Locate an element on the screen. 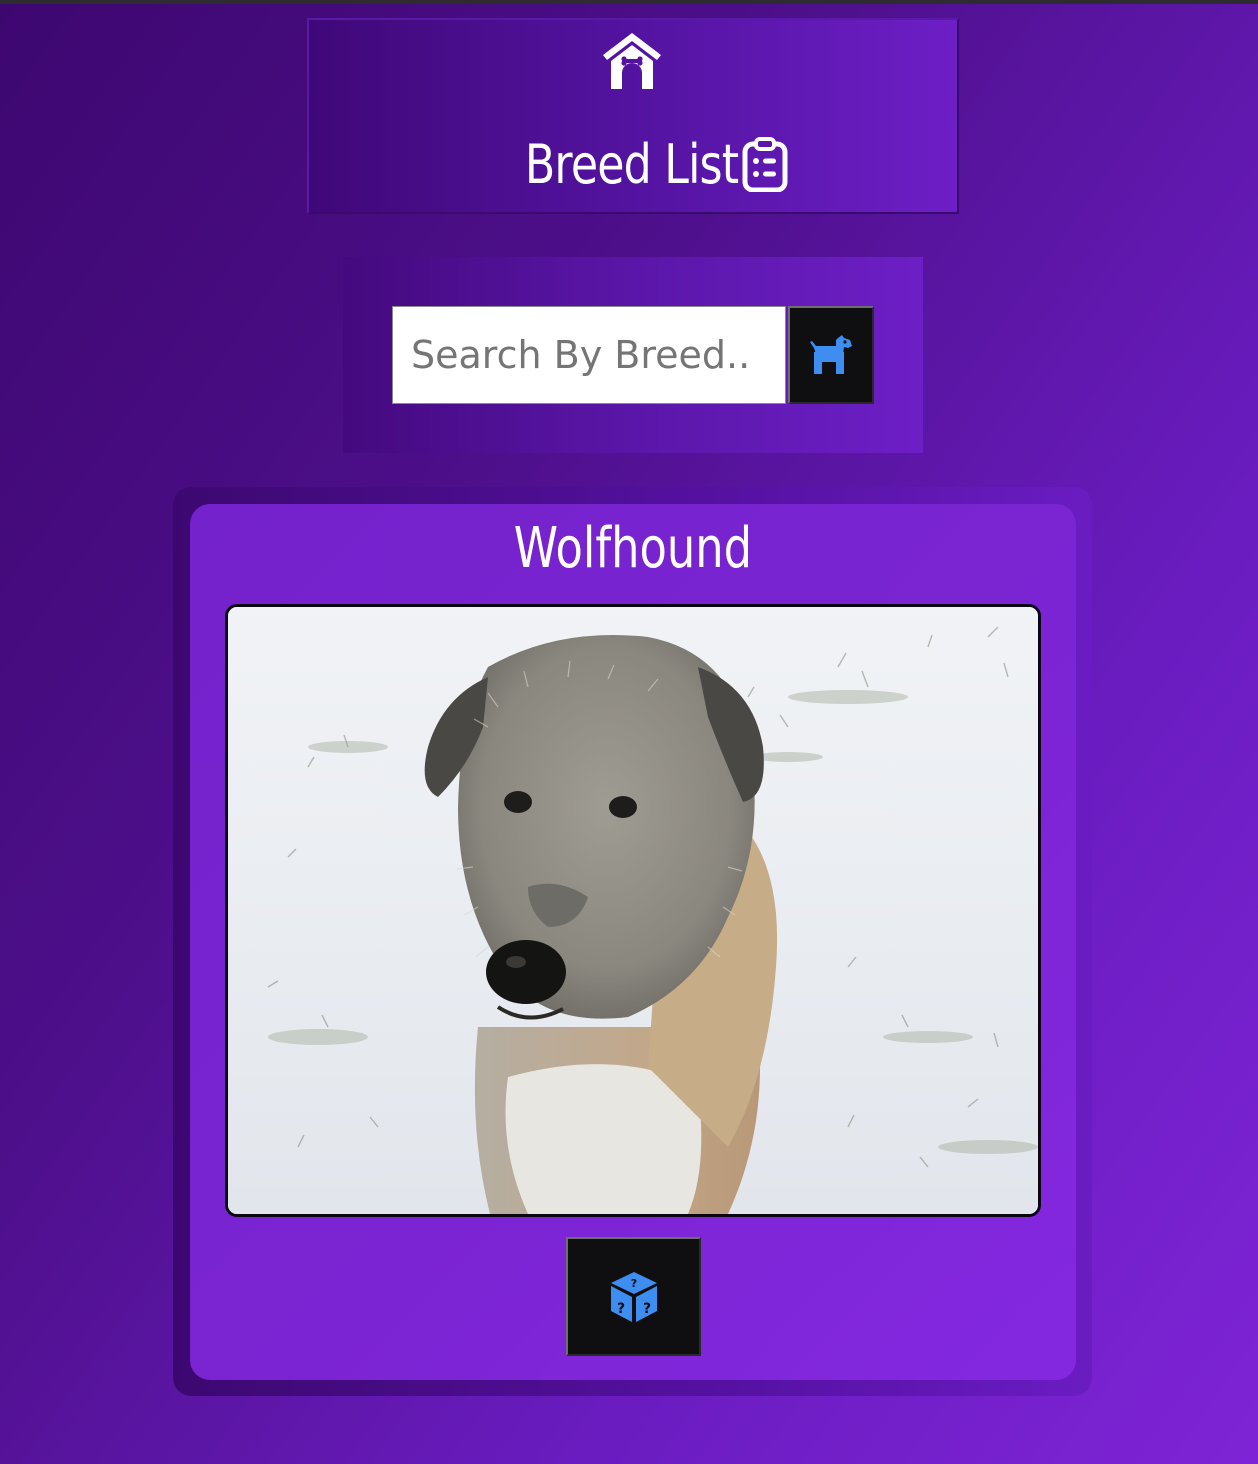 Image resolution: width=1258 pixels, height=1464 pixels. dice-question-icon: ? ? ? is located at coordinates (633, 1296).